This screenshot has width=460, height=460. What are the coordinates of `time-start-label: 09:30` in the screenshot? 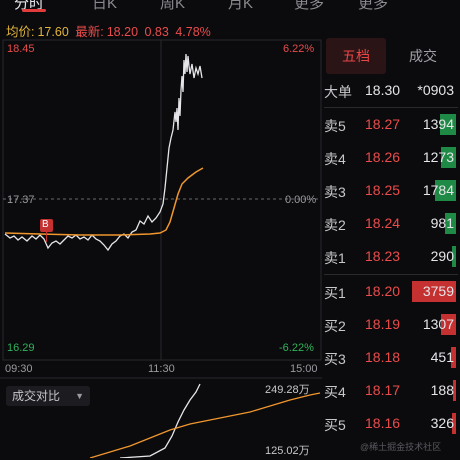 It's located at (19, 369).